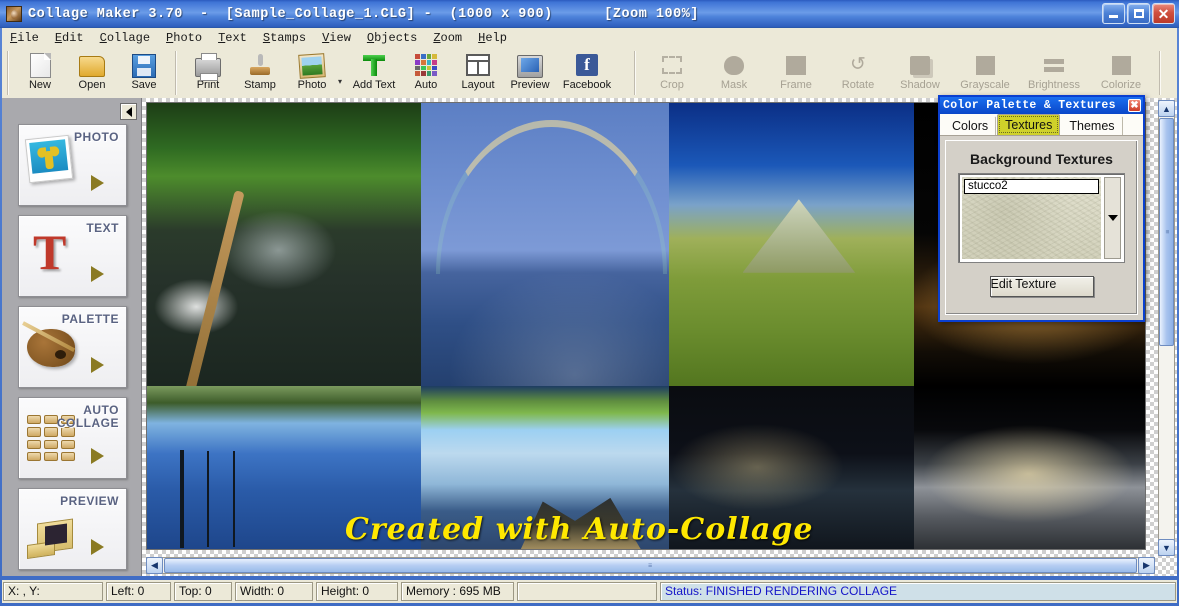 The width and height of the screenshot is (1179, 606). Describe the element at coordinates (672, 85) in the screenshot. I see `toolbar-crop-label: Crop` at that location.